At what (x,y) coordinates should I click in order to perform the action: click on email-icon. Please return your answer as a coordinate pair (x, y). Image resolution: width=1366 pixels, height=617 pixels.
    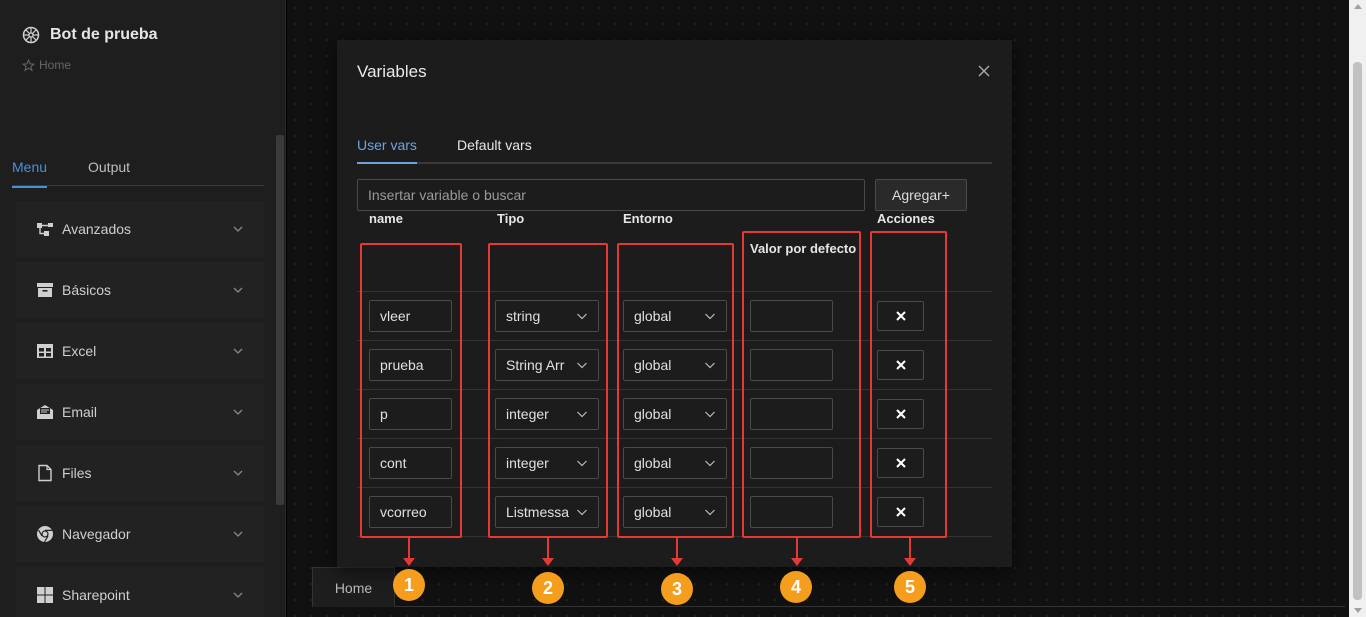
    Looking at the image, I should click on (45, 412).